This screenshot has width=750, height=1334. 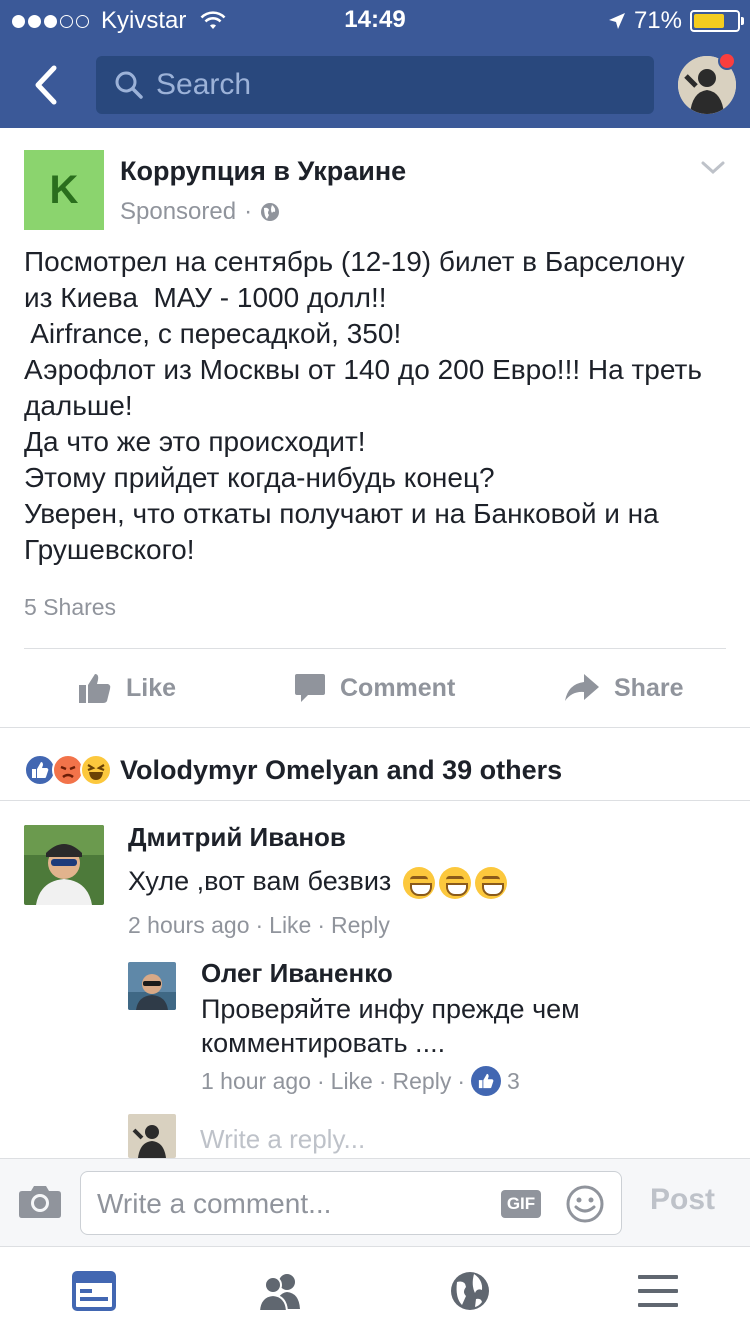 I want to click on commenter-avatar, so click(x=64, y=865).